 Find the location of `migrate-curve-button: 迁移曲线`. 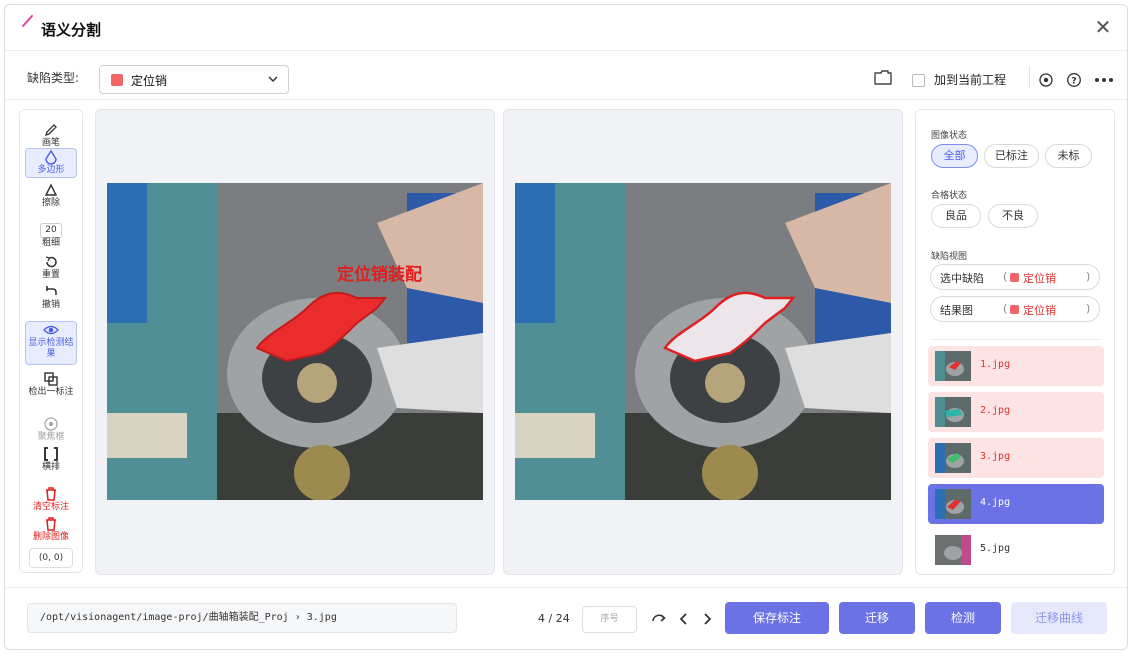

migrate-curve-button: 迁移曲线 is located at coordinates (1059, 618).